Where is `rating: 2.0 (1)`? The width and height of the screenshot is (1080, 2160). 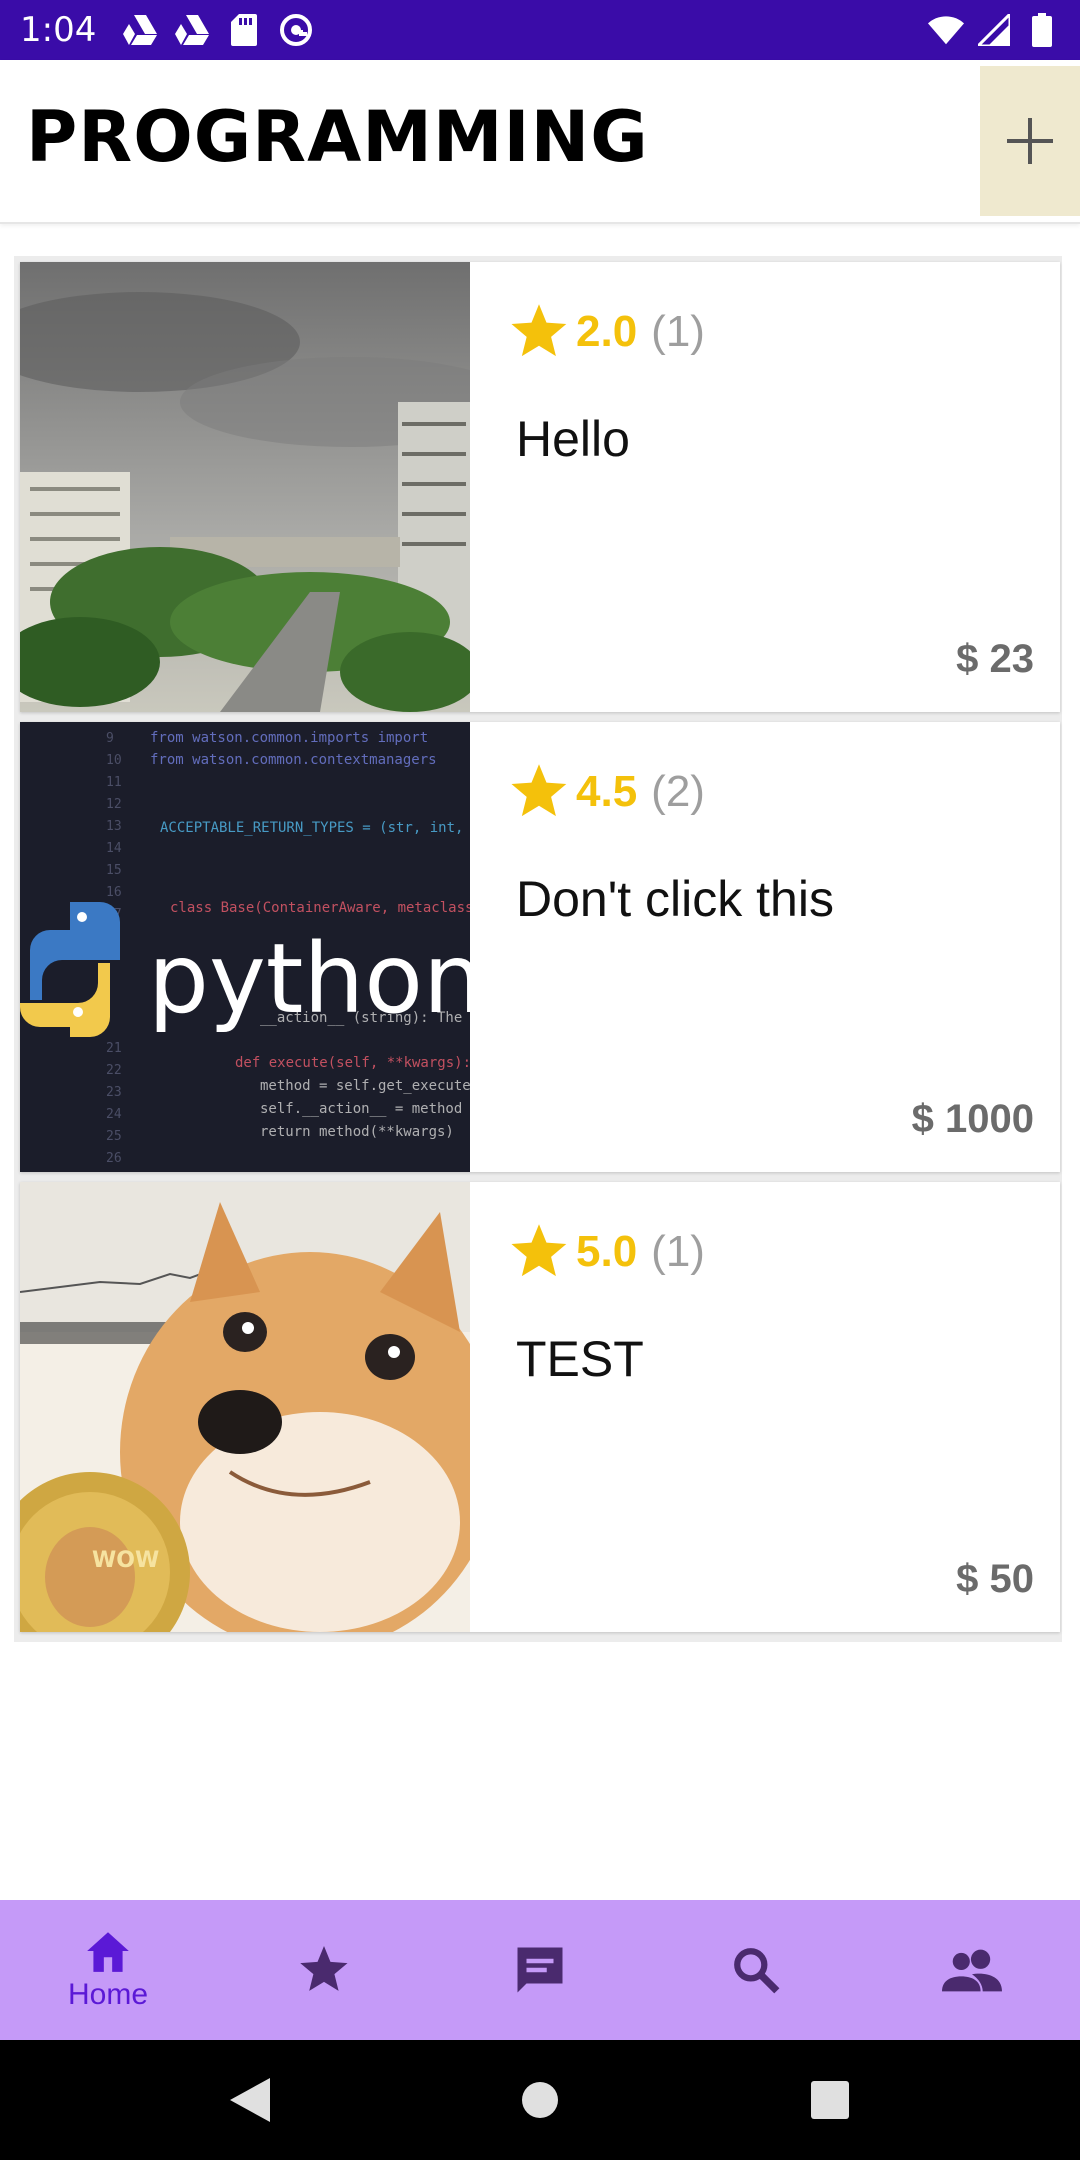
rating: 2.0 (1) is located at coordinates (607, 332).